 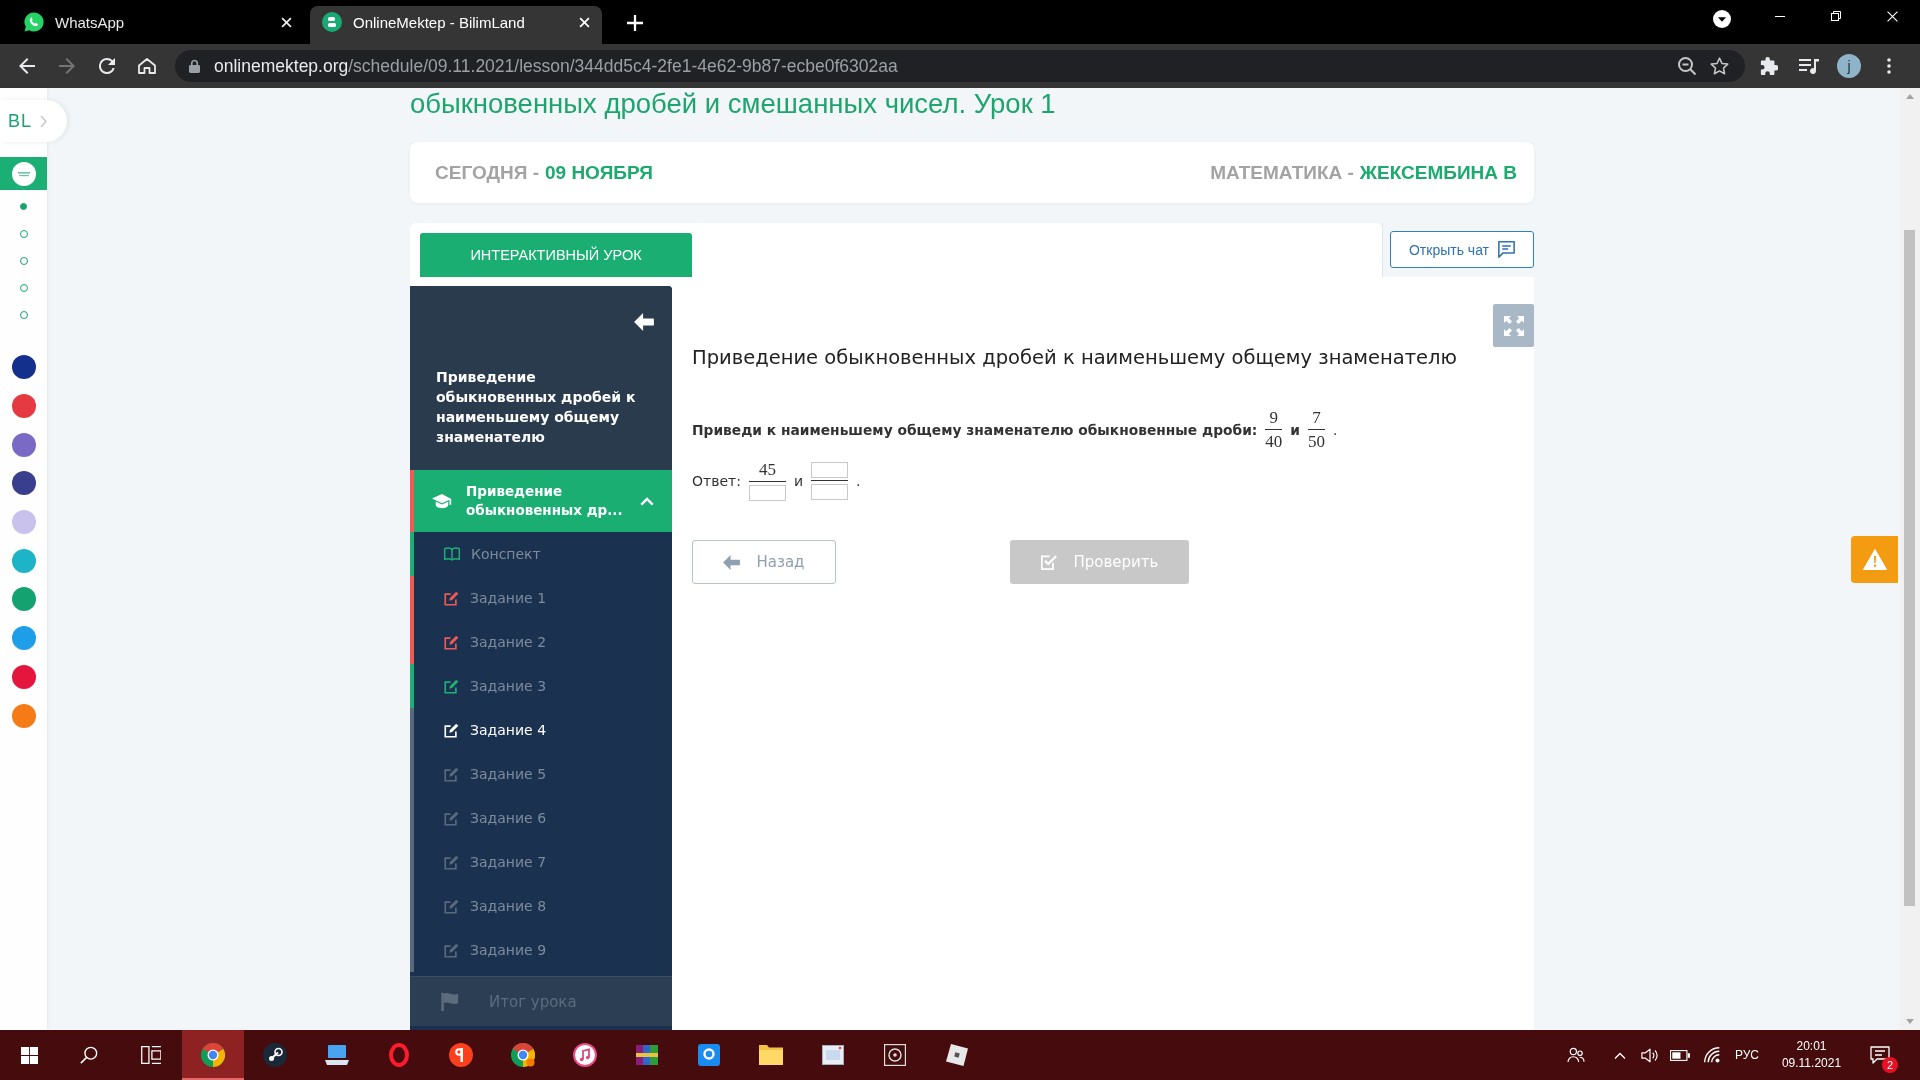 What do you see at coordinates (89, 1055) in the screenshot?
I see `search-icon` at bounding box center [89, 1055].